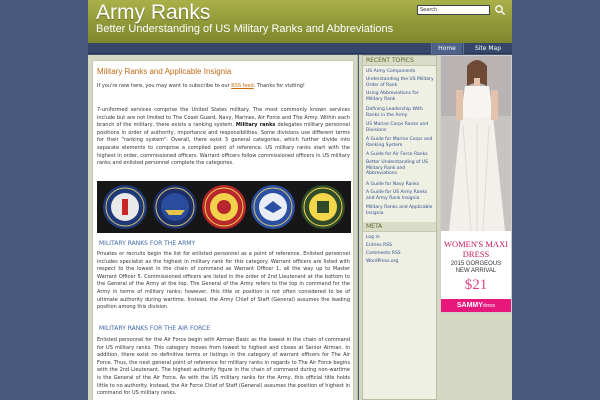 The height and width of the screenshot is (400, 600). What do you see at coordinates (453, 10) in the screenshot?
I see `search-input: Search` at bounding box center [453, 10].